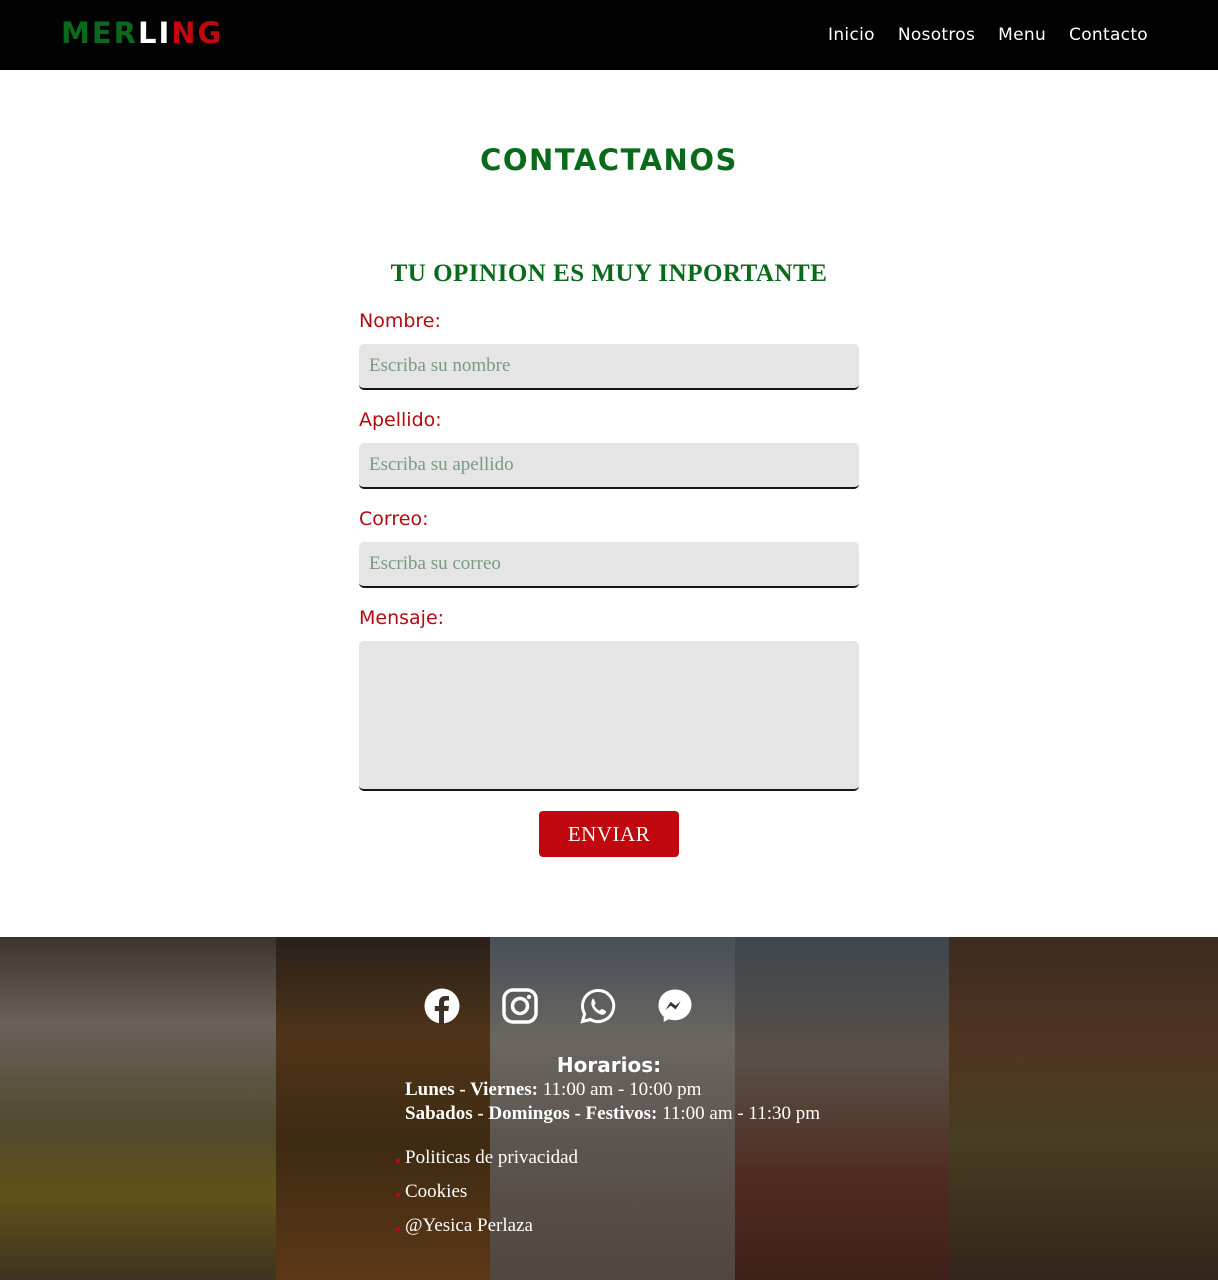 This screenshot has height=1280, width=1218. I want to click on facebook-icon, so click(442, 1006).